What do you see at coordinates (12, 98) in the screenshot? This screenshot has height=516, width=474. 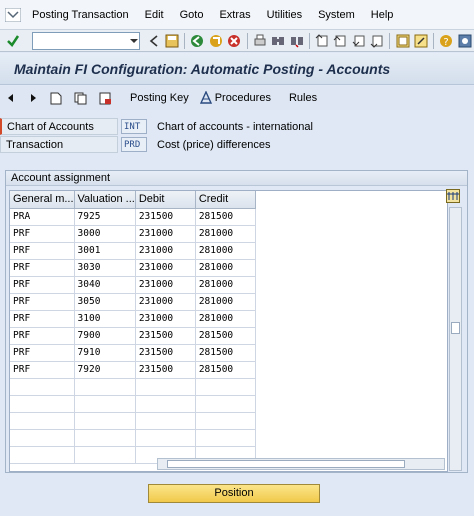 I see `previous-entry-button` at bounding box center [12, 98].